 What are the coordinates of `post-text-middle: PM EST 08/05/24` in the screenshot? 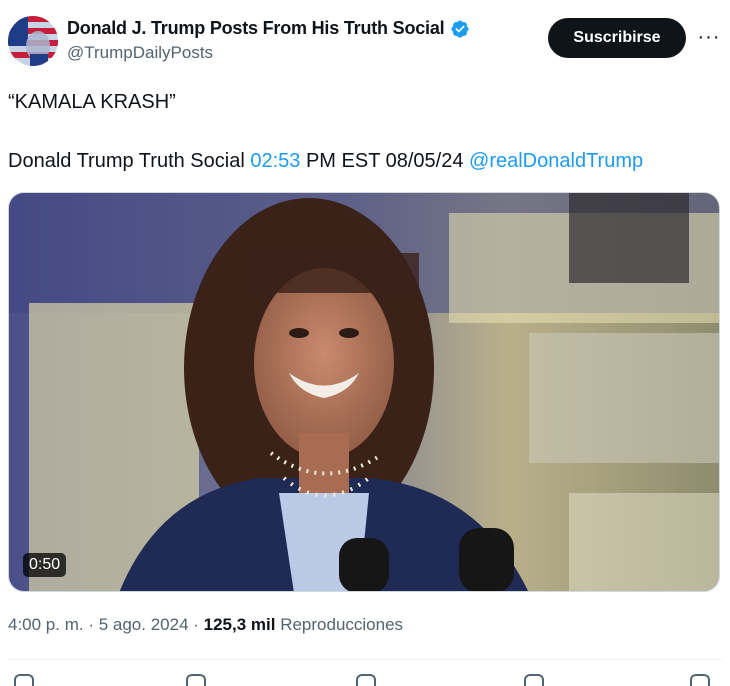 It's located at (385, 161).